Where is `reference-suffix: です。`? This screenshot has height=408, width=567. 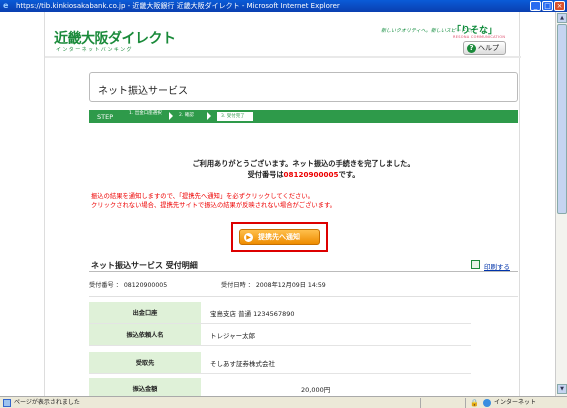 reference-suffix: です。 is located at coordinates (349, 174).